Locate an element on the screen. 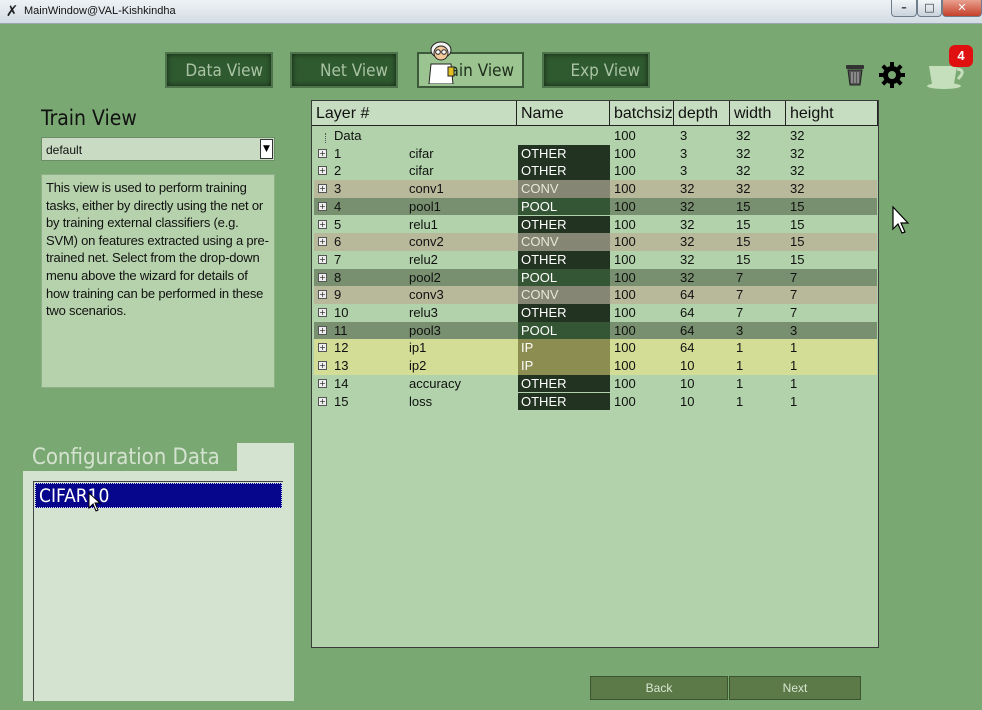 This screenshot has height=710, width=982. layer-name: loss is located at coordinates (421, 401).